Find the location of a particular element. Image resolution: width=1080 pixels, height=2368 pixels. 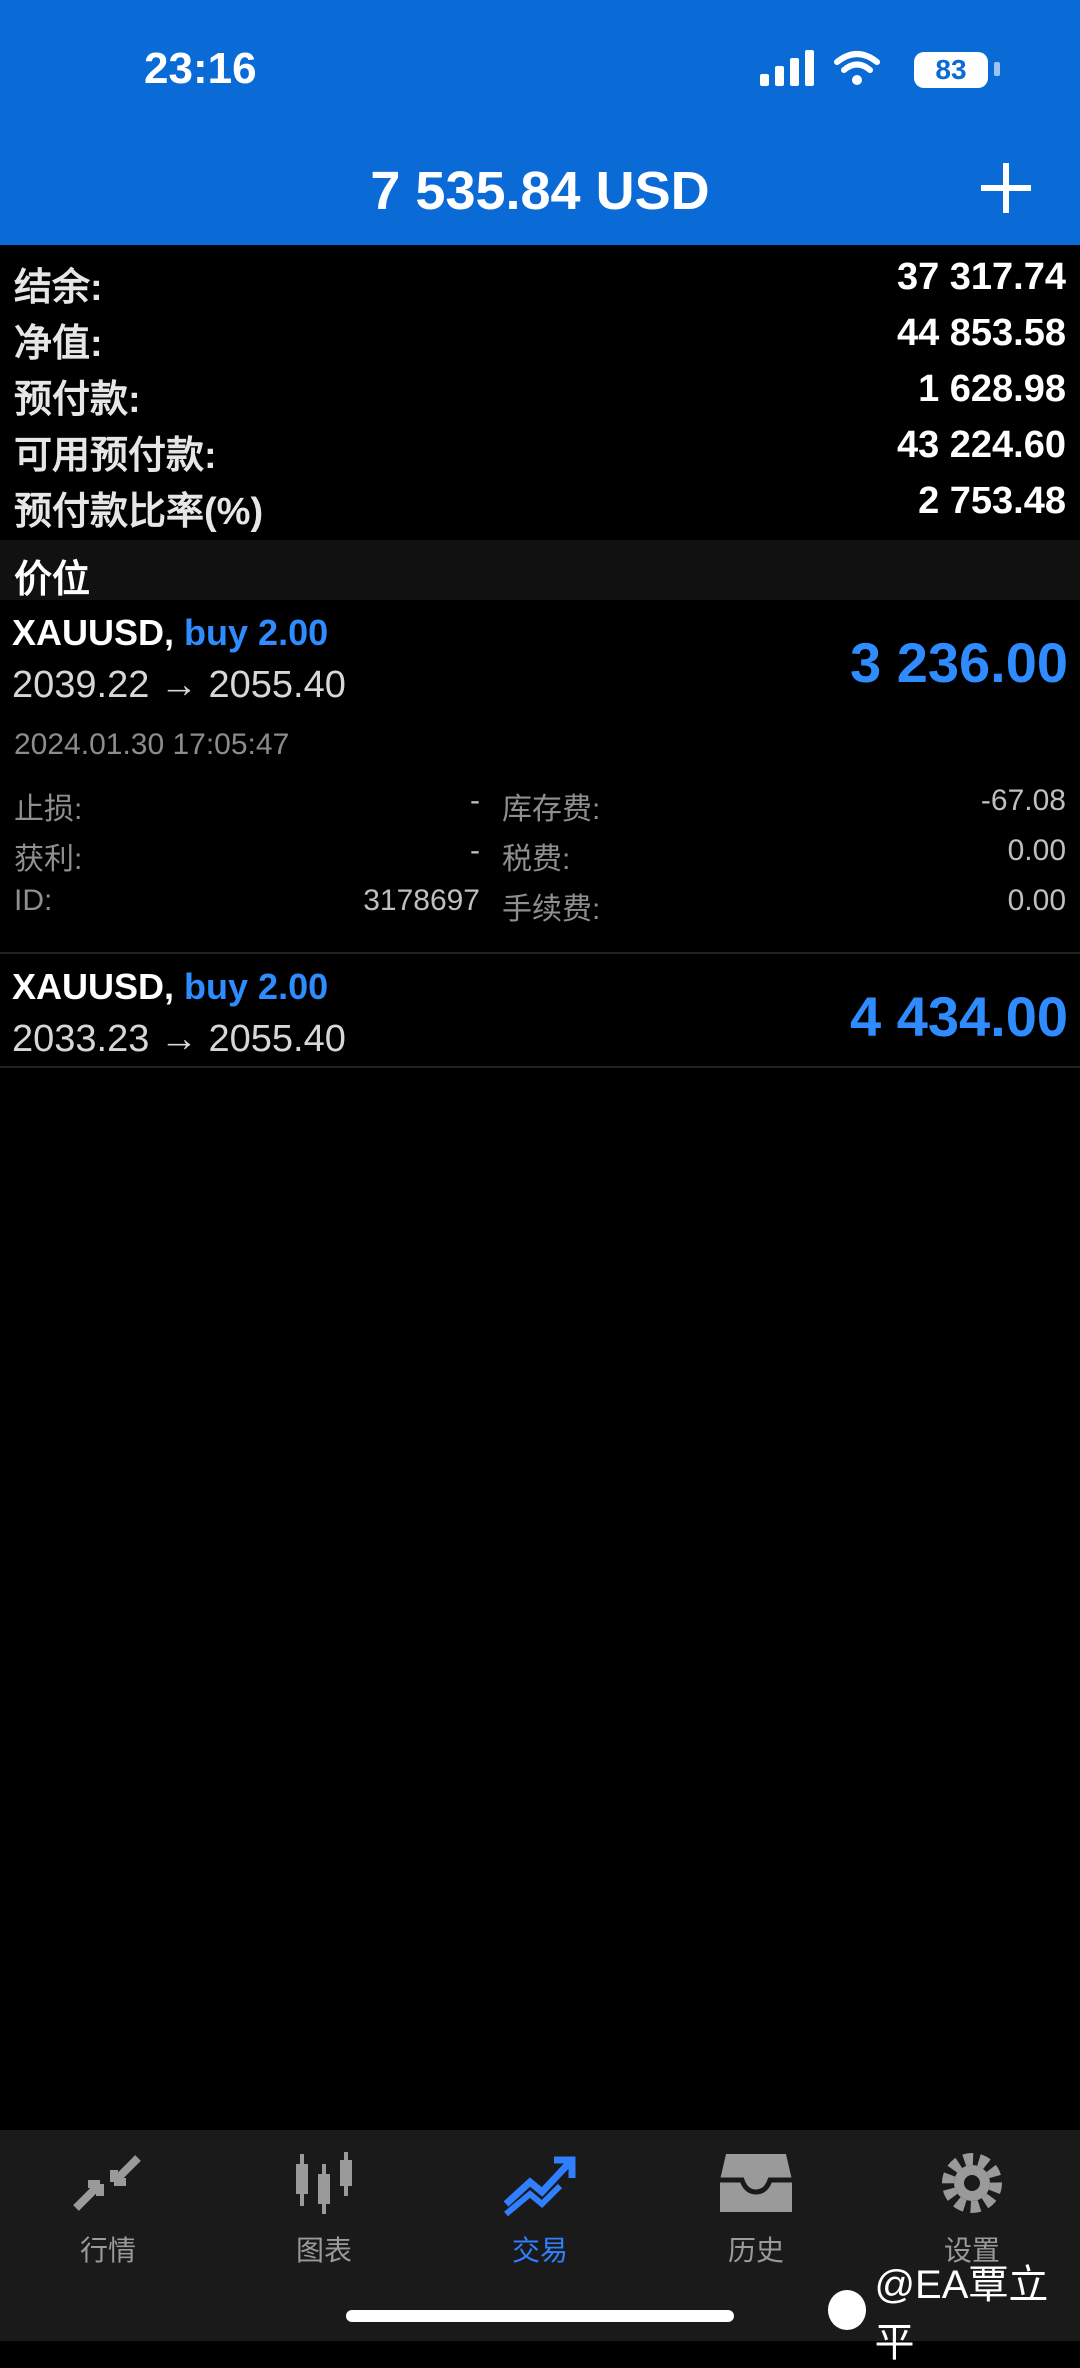

summary-equity: 净值: 44 853.58 is located at coordinates (540, 335).